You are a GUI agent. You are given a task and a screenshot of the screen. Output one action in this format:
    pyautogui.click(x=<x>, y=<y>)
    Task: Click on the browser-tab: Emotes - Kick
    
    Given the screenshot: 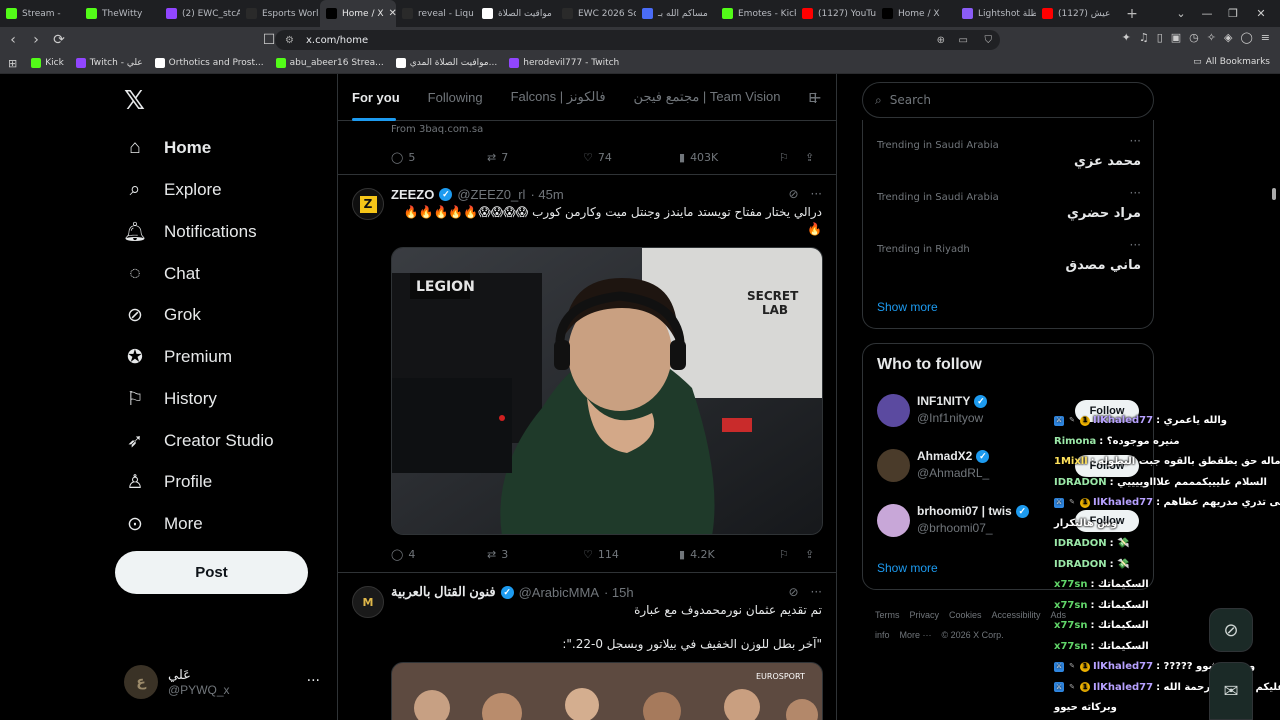 What is the action you would take?
    pyautogui.click(x=756, y=13)
    